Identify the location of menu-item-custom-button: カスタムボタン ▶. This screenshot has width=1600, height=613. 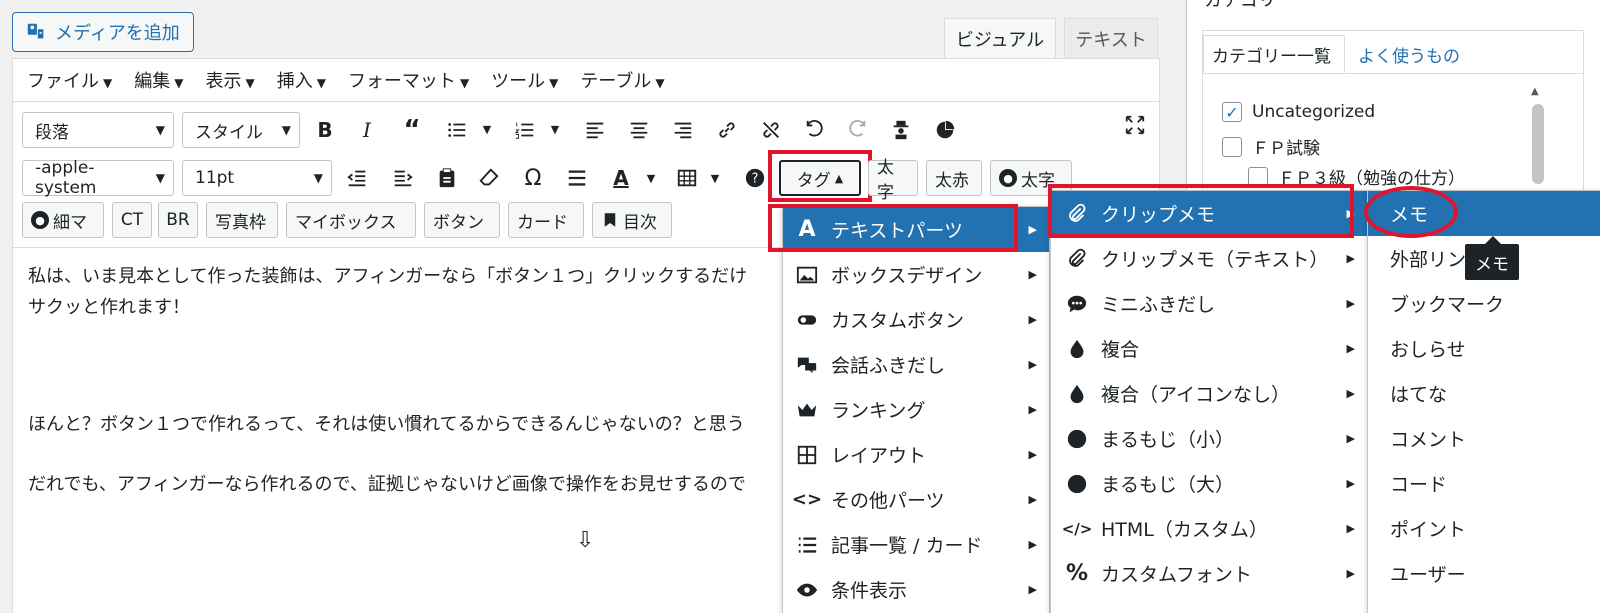
(916, 319).